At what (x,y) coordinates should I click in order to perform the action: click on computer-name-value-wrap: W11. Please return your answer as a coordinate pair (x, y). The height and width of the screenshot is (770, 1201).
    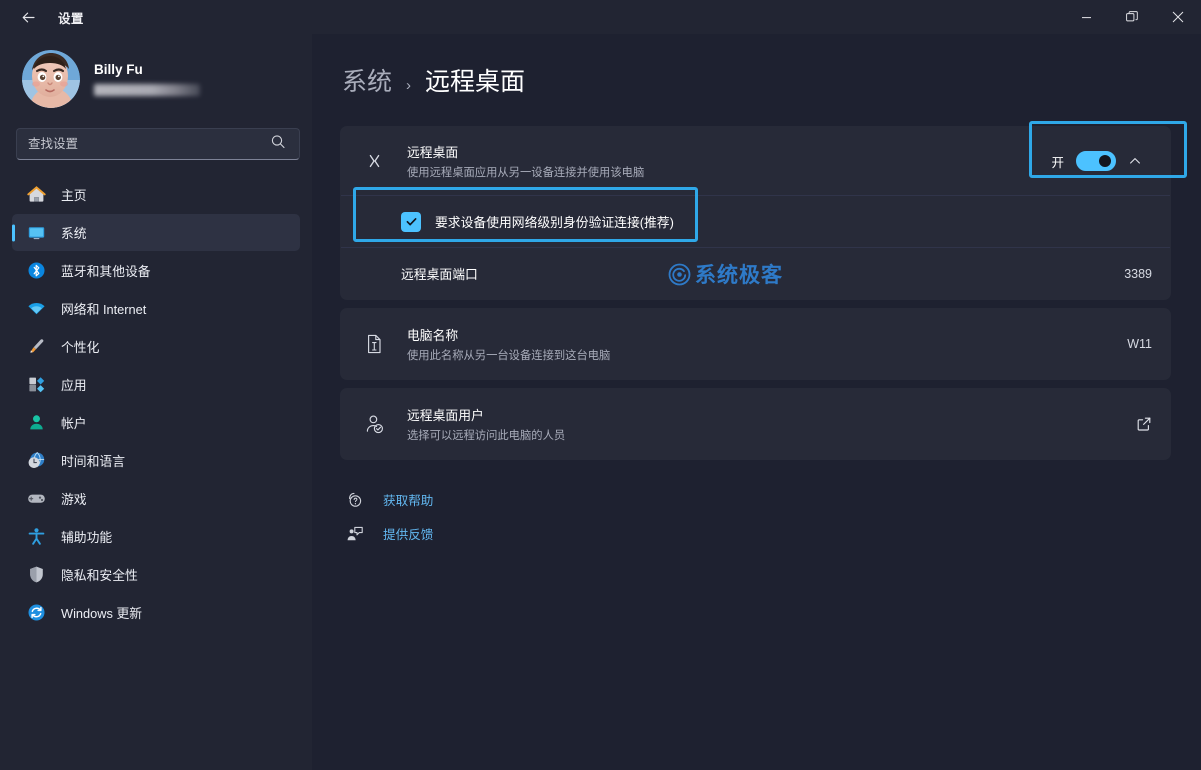
    Looking at the image, I should click on (1139, 344).